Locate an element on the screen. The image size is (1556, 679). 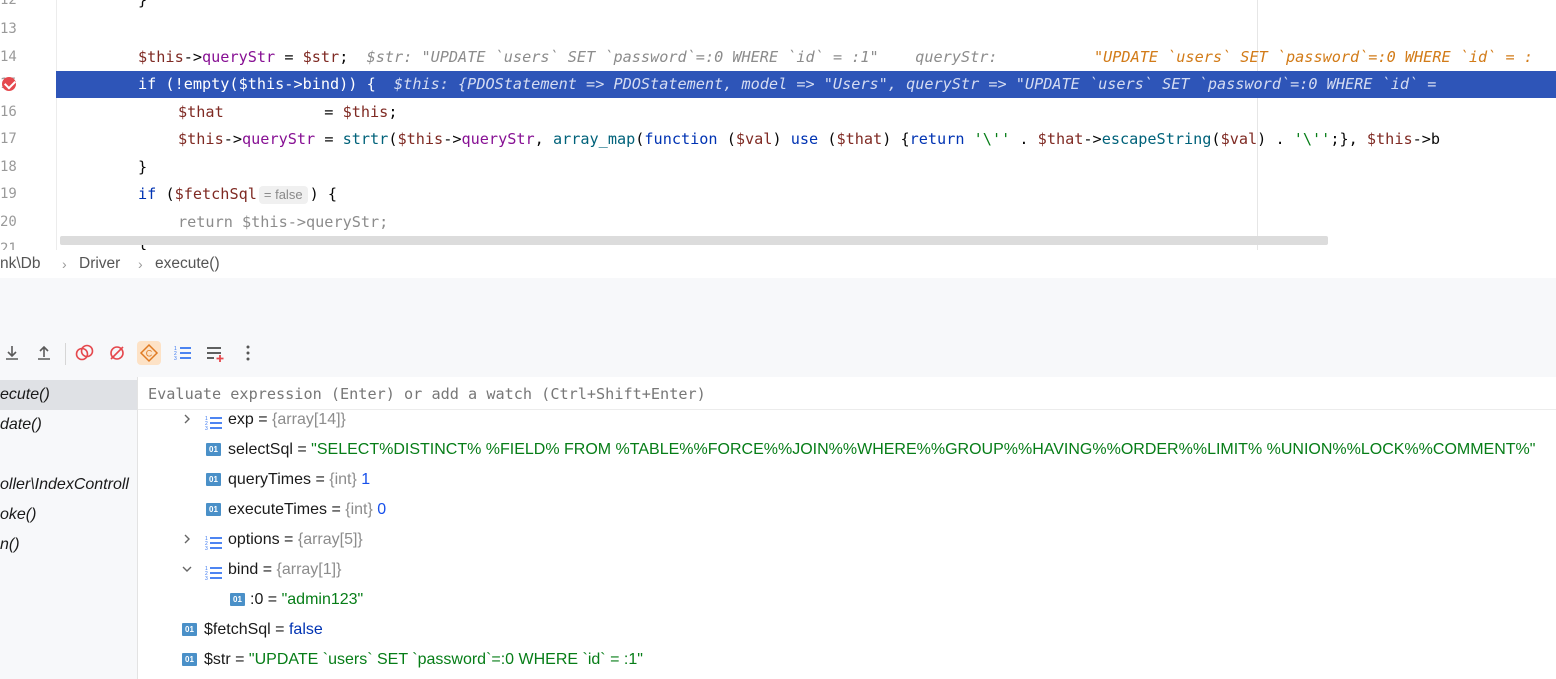
code-line: 16 $that = $this; is located at coordinates (778, 112).